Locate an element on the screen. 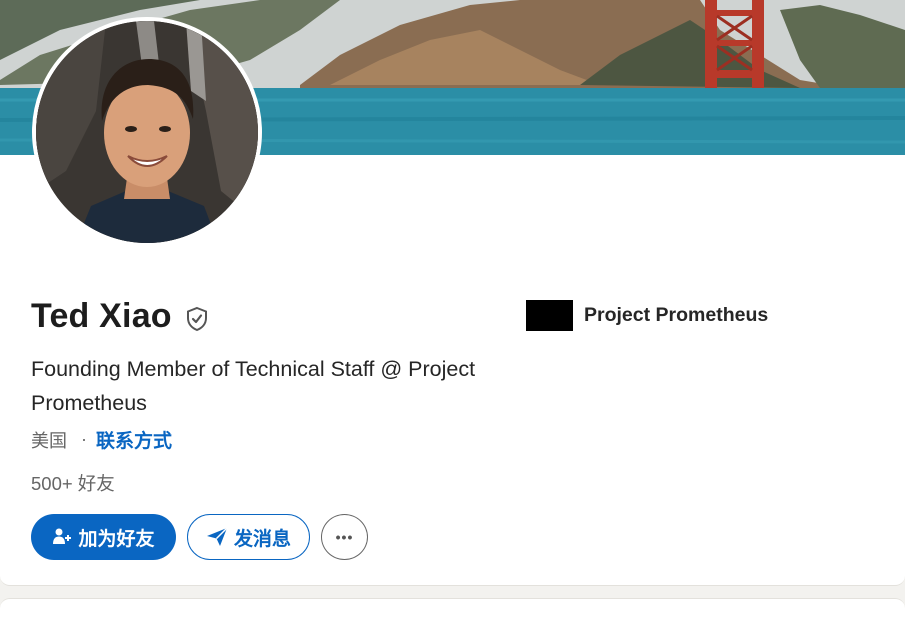 The width and height of the screenshot is (905, 638). company-logo is located at coordinates (549, 315).